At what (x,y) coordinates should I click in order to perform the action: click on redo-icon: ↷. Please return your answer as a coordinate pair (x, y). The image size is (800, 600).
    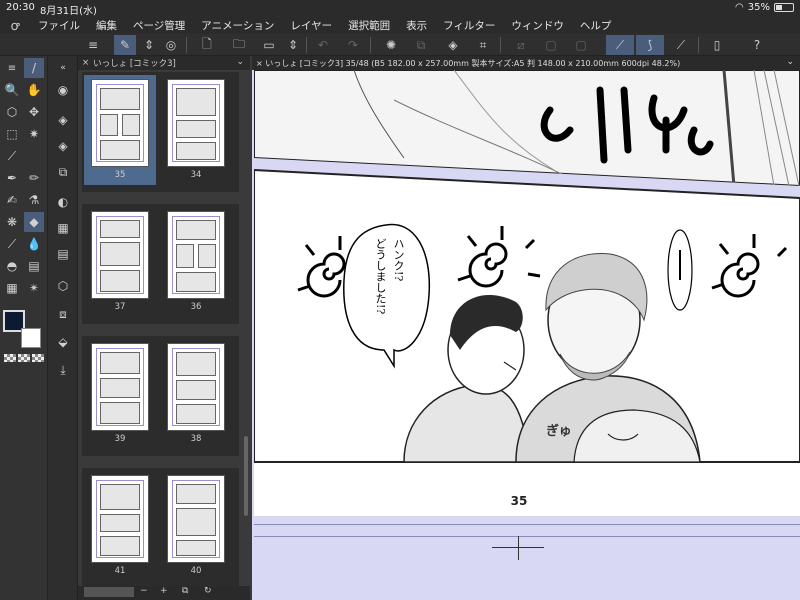
    Looking at the image, I should click on (353, 45).